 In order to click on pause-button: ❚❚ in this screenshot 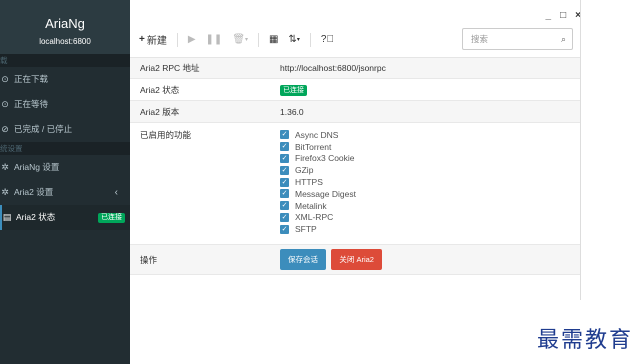, I will do `click(214, 39)`.